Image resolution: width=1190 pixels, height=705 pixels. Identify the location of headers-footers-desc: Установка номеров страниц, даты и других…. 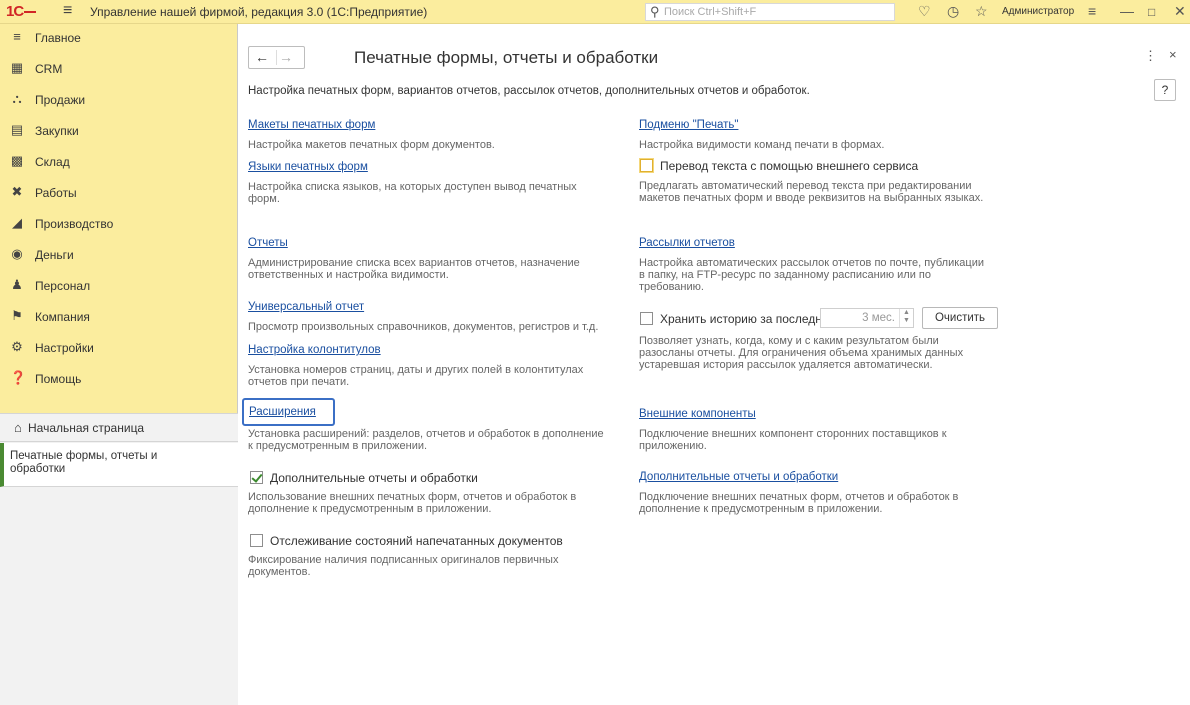
(416, 376).